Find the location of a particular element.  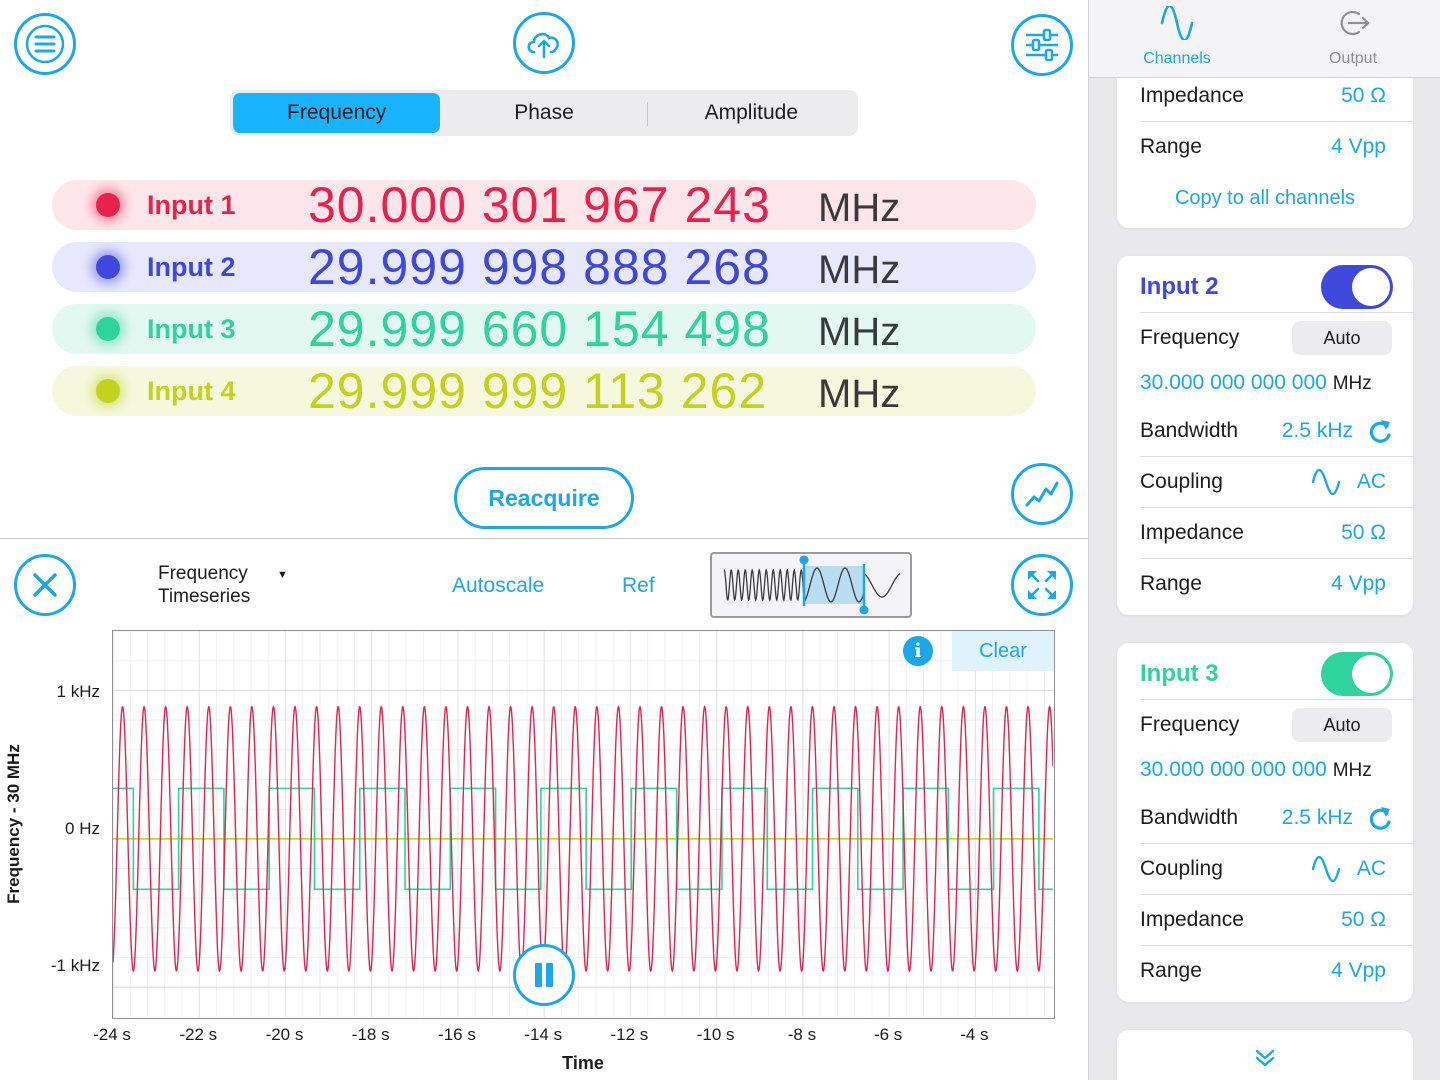

input-3-frequency-mode-button: Auto is located at coordinates (1342, 725).